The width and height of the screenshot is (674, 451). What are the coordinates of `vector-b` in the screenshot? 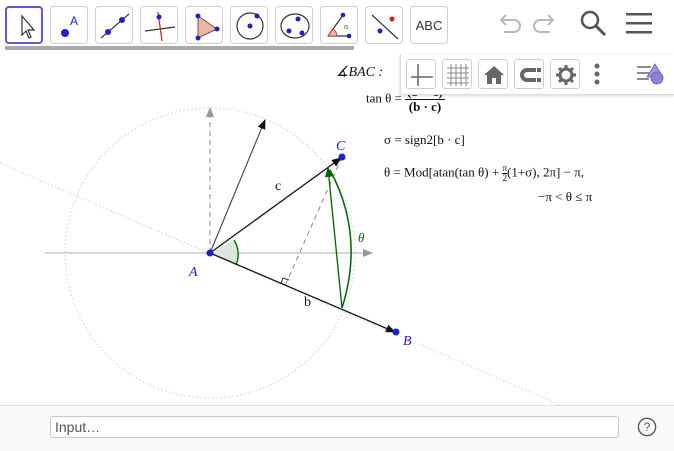 It's located at (302, 292).